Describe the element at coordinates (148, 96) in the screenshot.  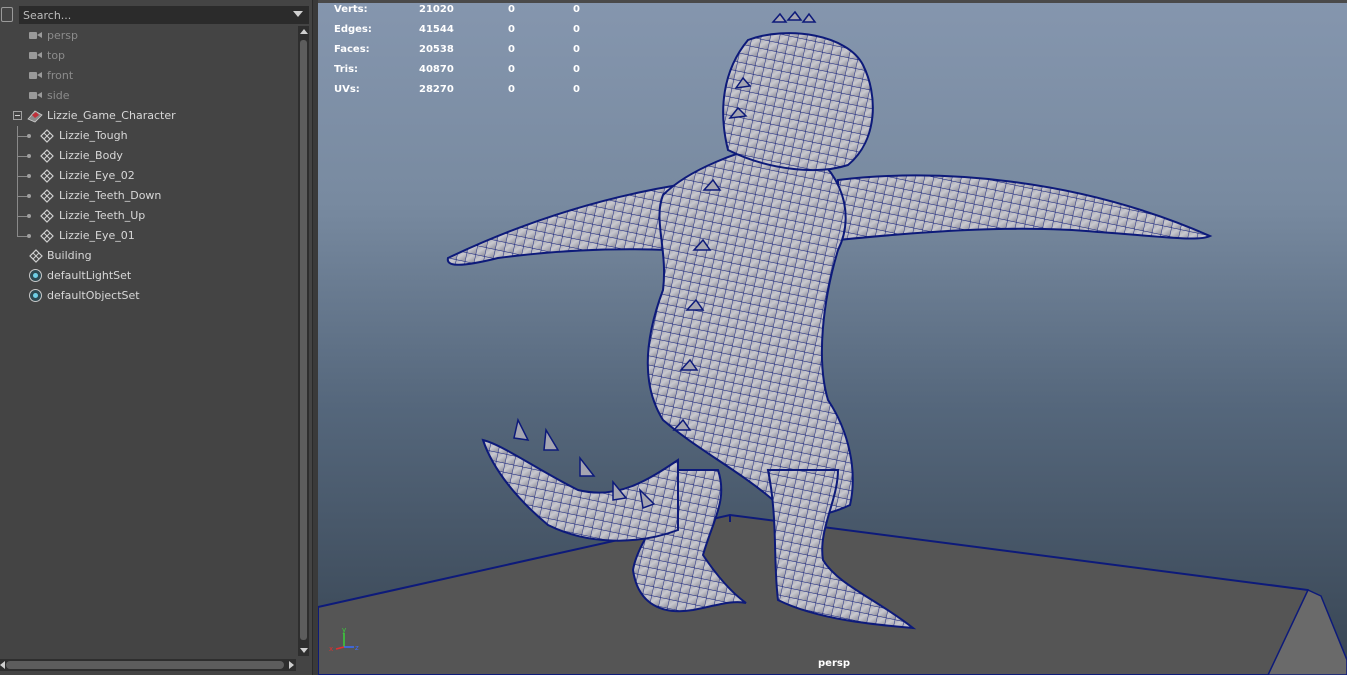
I see `outliner-item-side: side` at that location.